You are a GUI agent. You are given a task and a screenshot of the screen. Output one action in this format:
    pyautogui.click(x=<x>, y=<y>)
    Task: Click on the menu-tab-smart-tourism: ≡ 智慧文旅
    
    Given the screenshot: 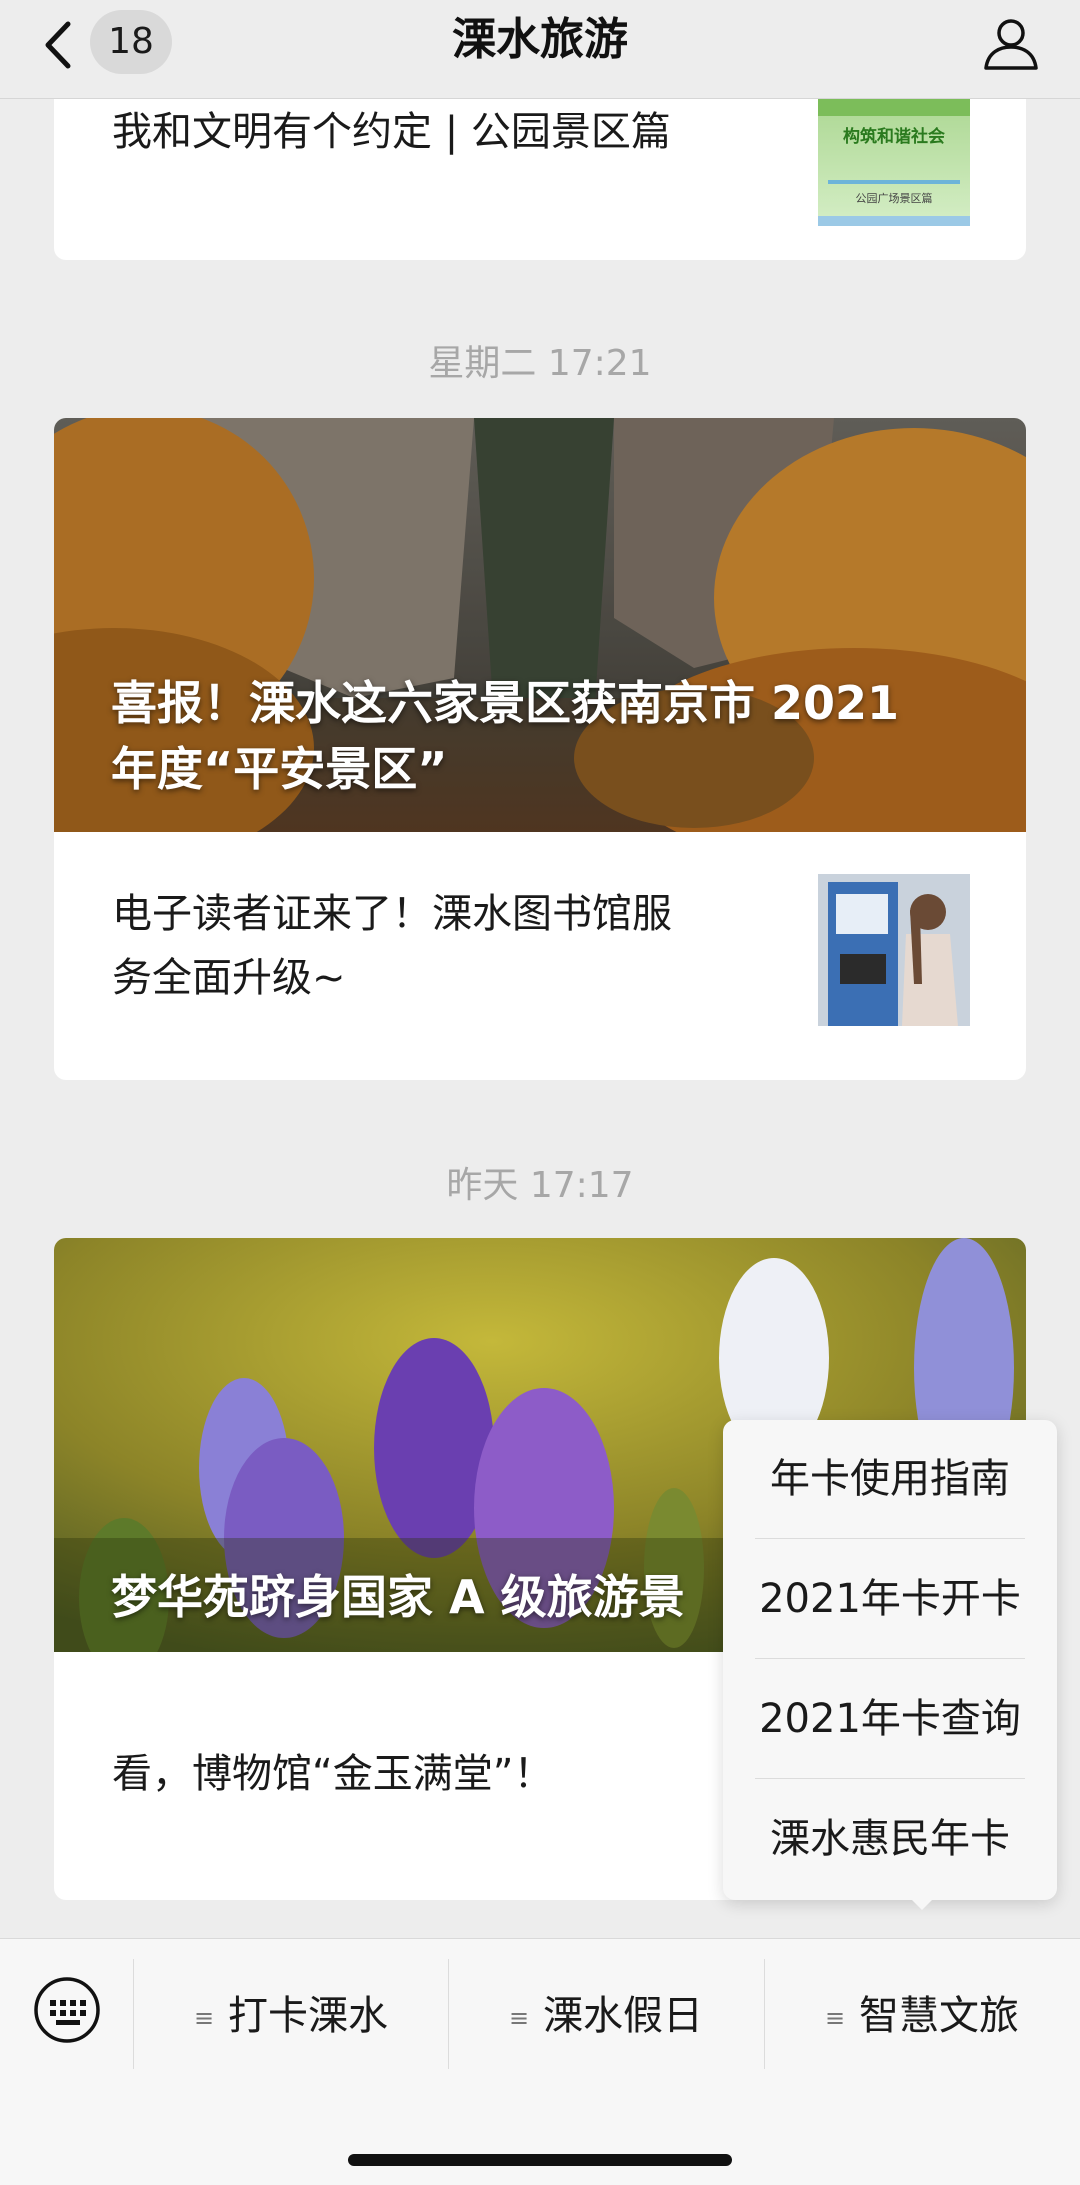 What is the action you would take?
    pyautogui.click(x=922, y=2016)
    